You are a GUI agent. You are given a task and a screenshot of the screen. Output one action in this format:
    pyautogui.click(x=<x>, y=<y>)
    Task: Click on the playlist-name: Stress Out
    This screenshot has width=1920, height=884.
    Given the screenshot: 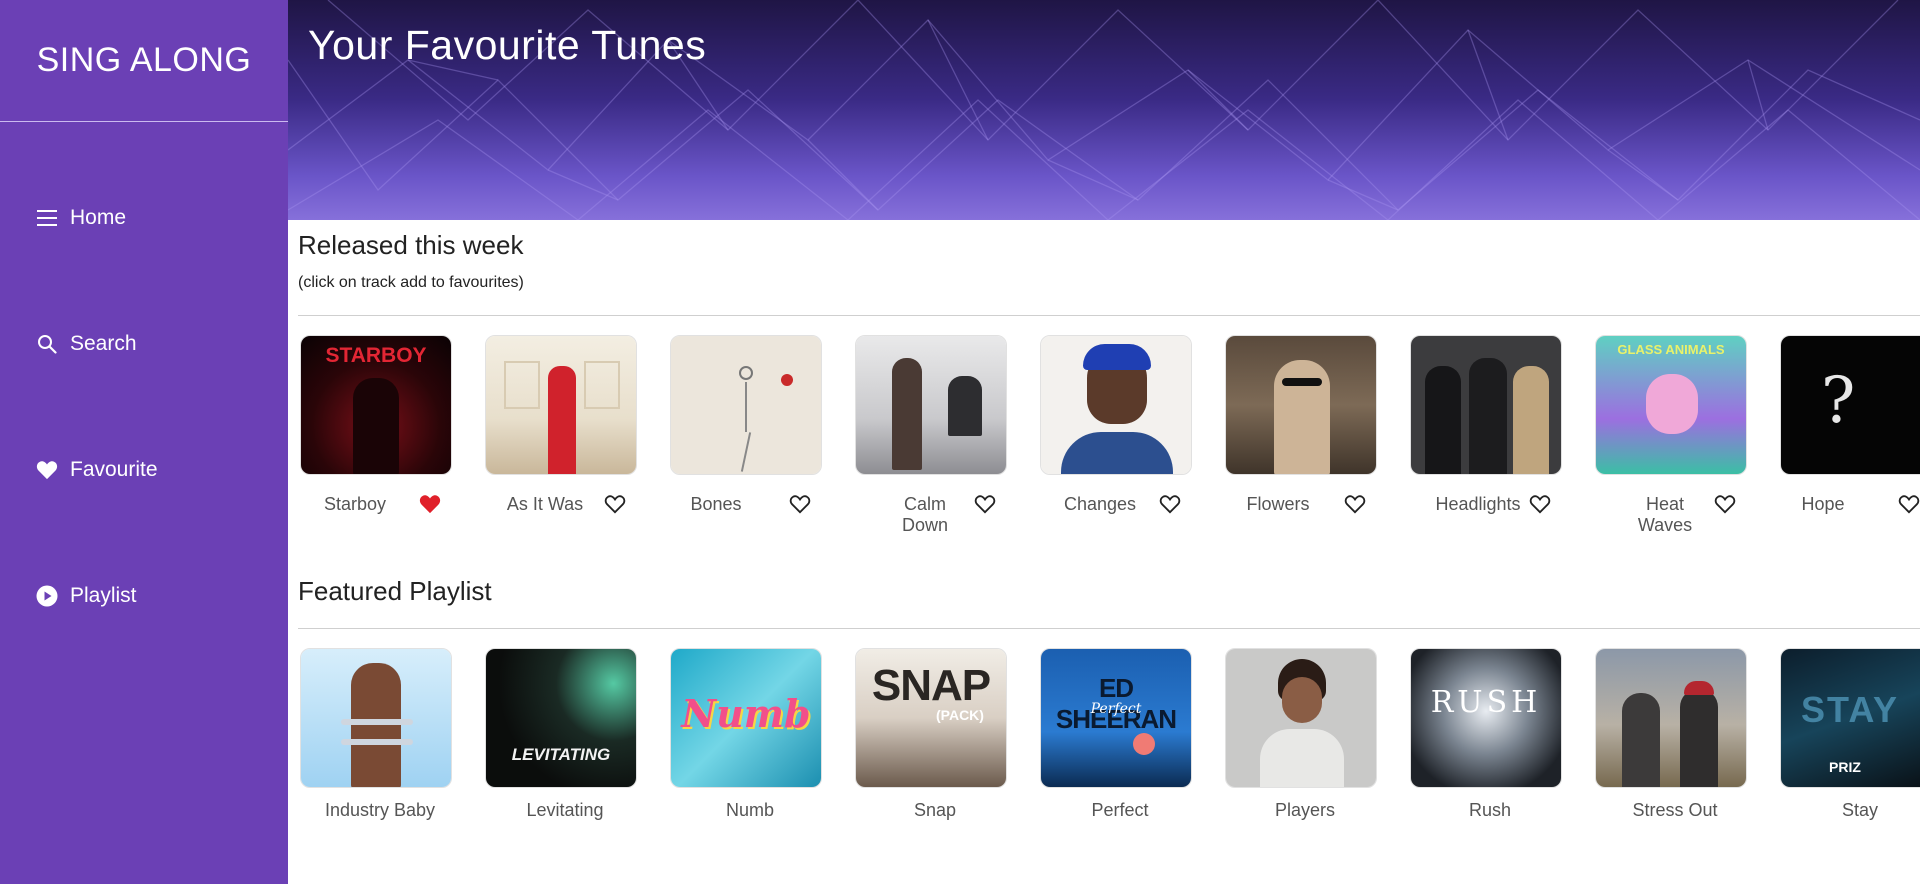 What is the action you would take?
    pyautogui.click(x=1675, y=810)
    